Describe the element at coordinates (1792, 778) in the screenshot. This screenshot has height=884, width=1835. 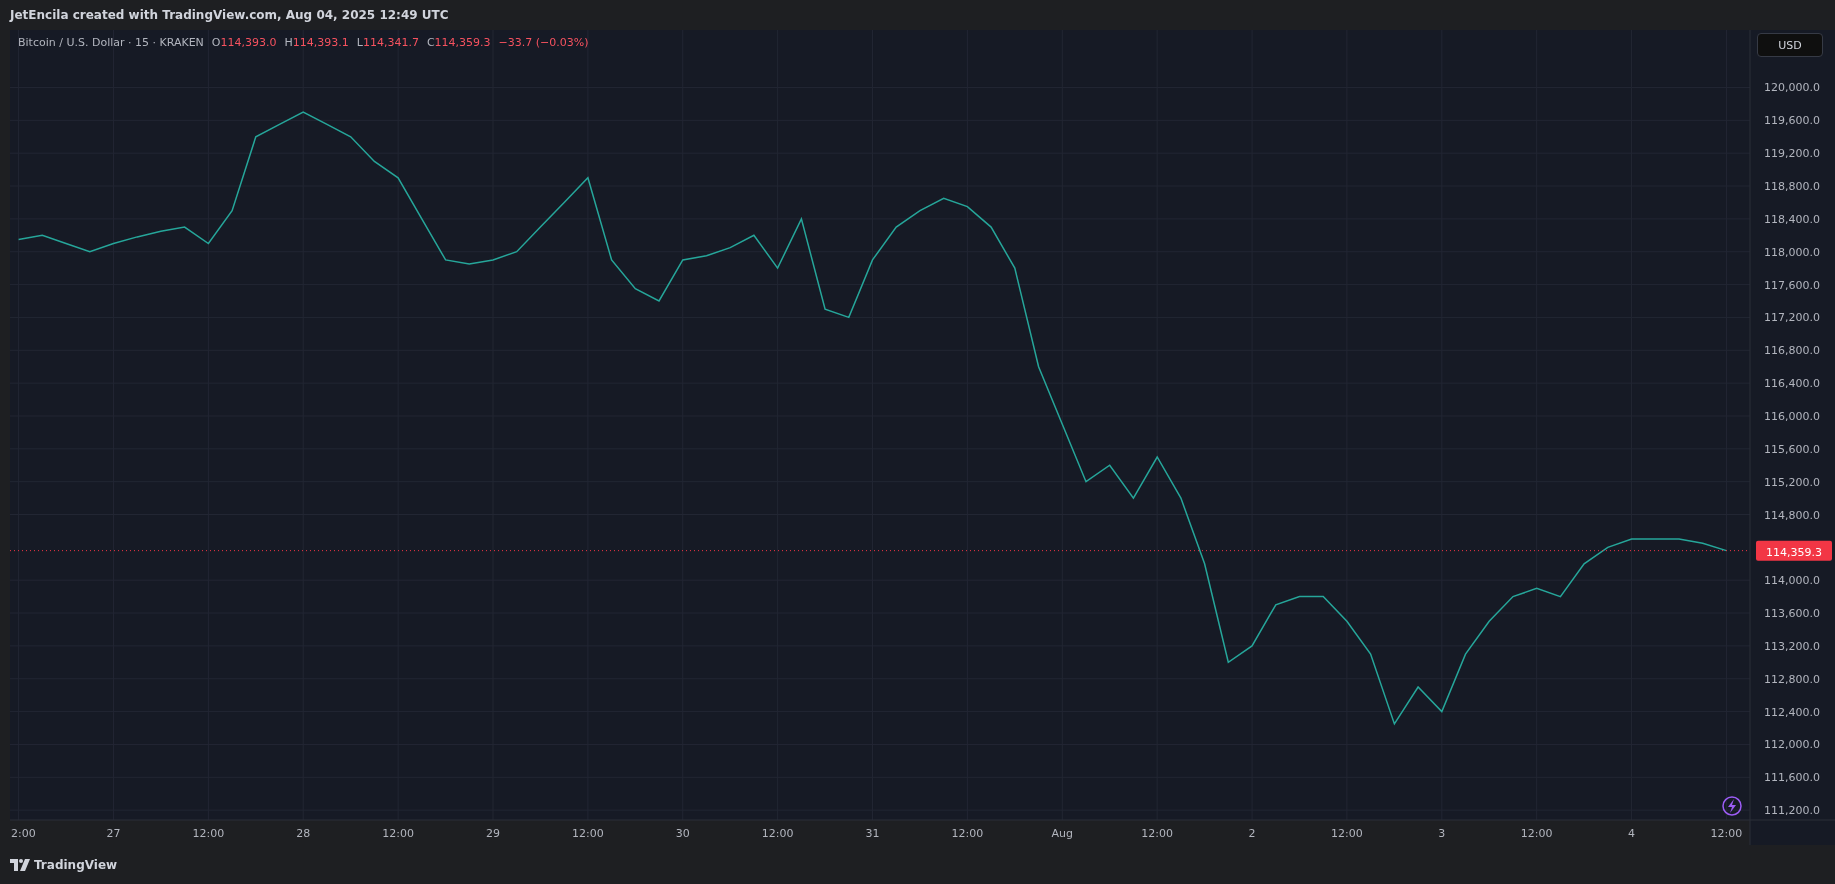
I see `price-axis-label: 111,600.0` at that location.